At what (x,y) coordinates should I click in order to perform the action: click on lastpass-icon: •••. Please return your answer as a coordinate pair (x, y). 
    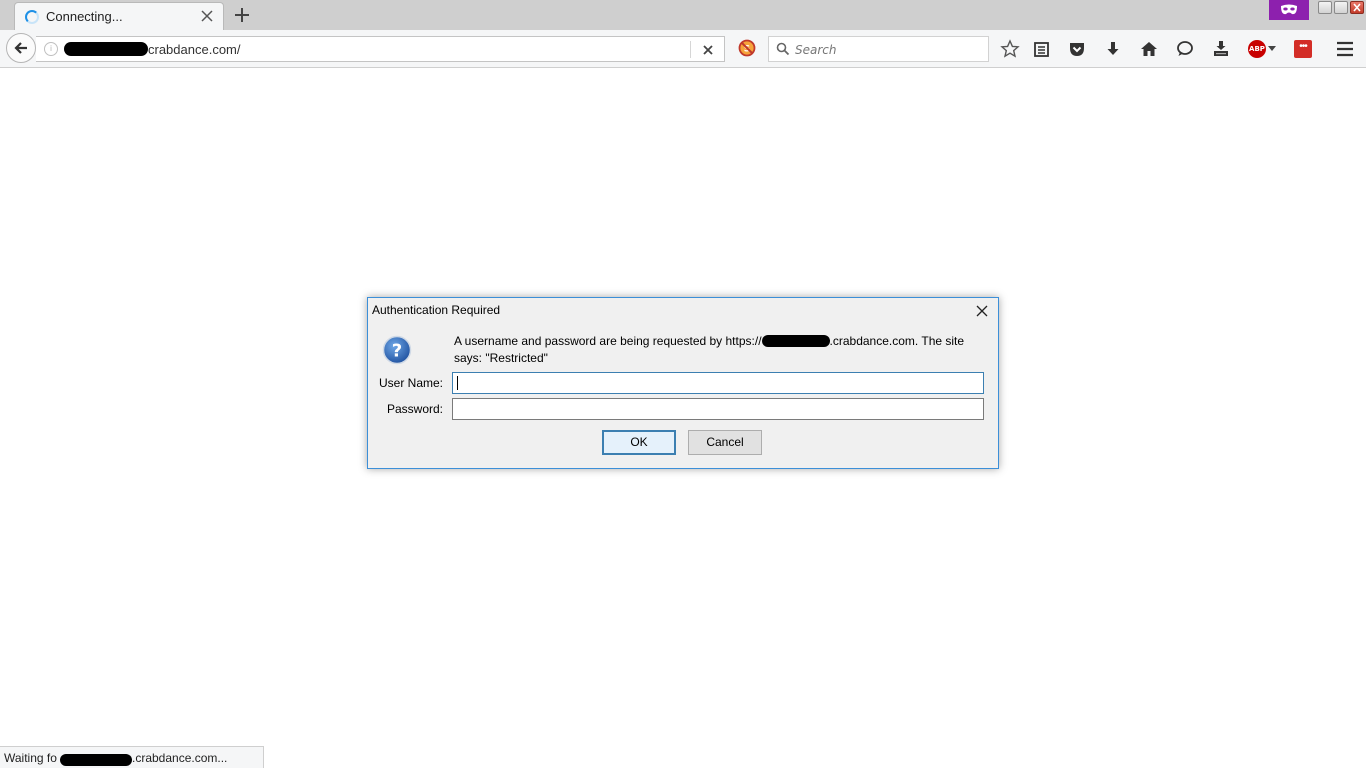
    Looking at the image, I should click on (1303, 49).